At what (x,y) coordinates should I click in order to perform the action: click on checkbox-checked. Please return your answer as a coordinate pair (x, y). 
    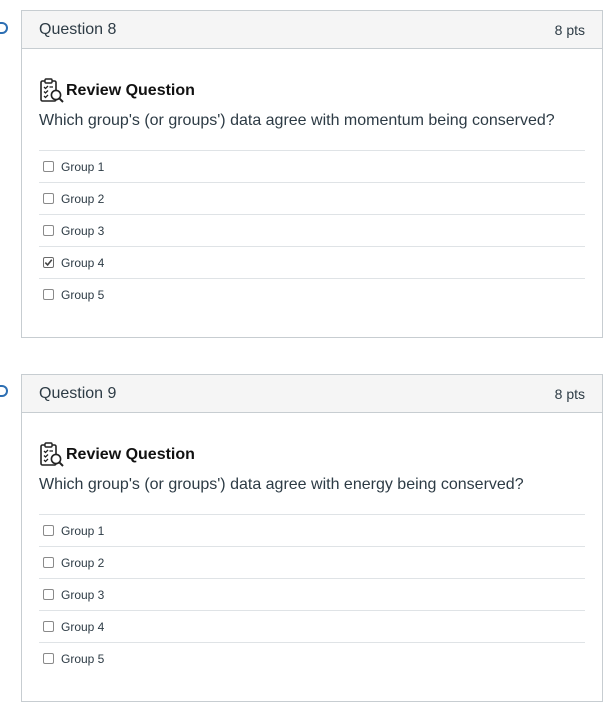
    Looking at the image, I should click on (48, 262).